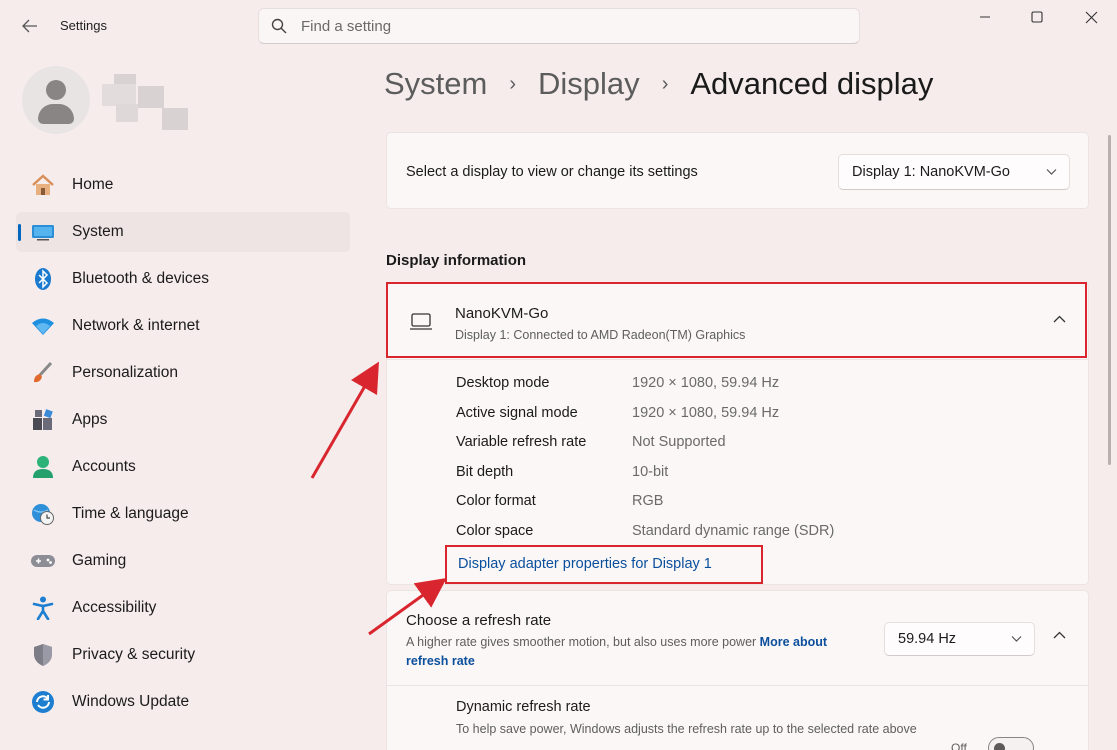 This screenshot has width=1117, height=750. What do you see at coordinates (43, 420) in the screenshot?
I see `apps-icon` at bounding box center [43, 420].